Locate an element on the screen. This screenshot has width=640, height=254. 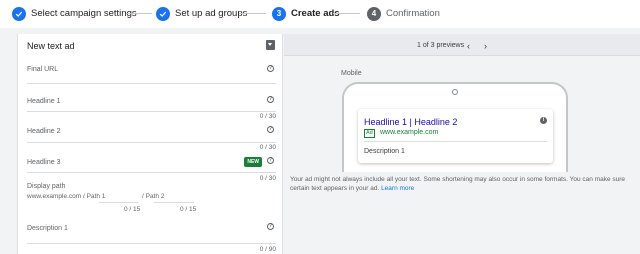
char-count: 0 / 90 is located at coordinates (267, 249).